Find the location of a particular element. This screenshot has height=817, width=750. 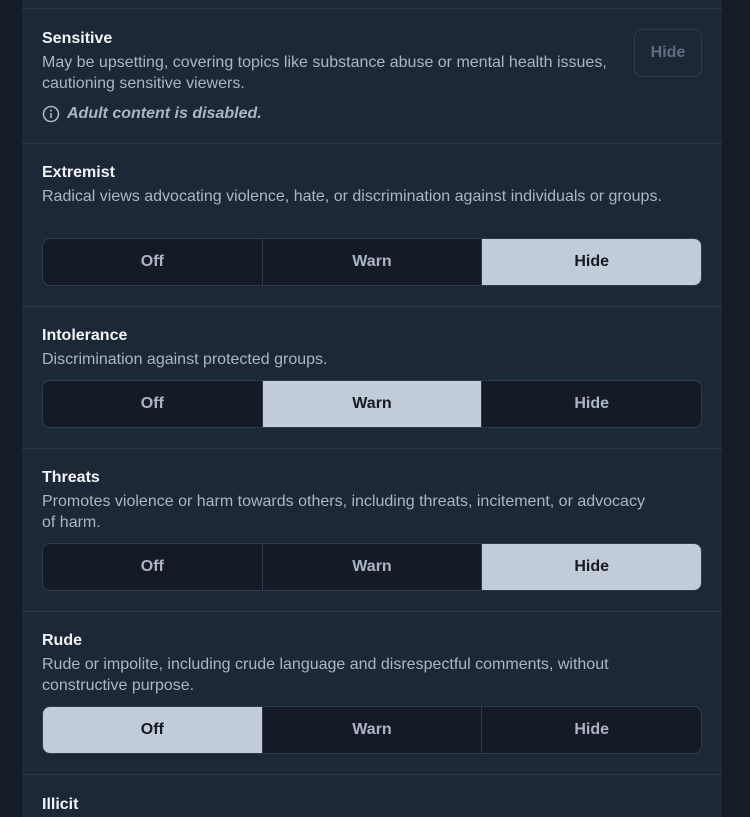

adult-content-note: Adult content is disabled. is located at coordinates (152, 114).